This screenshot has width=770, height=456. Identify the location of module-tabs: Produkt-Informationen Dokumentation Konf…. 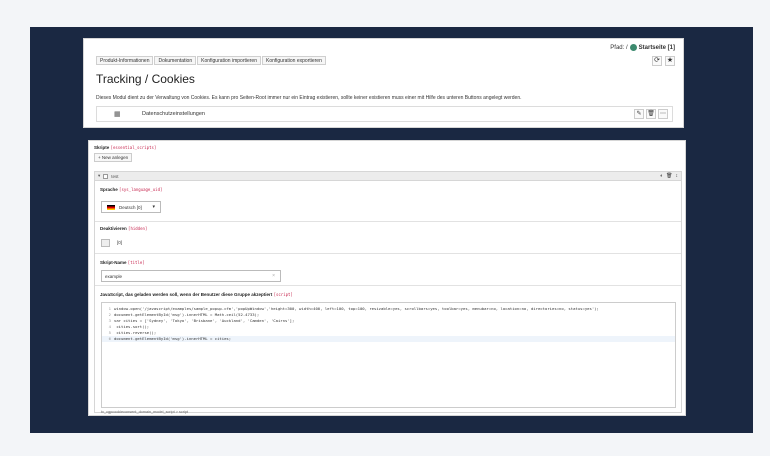
(211, 60).